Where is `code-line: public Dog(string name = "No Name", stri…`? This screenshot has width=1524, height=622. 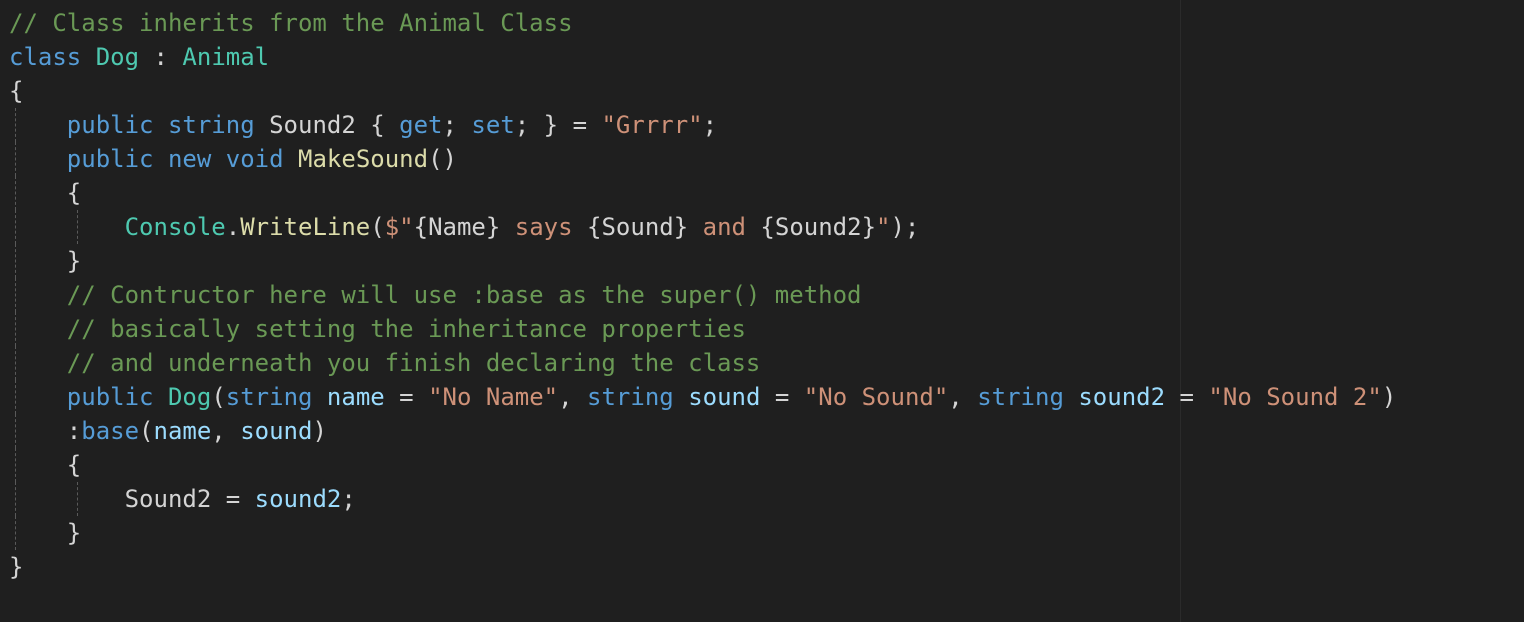 code-line: public Dog(string name = "No Name", stri… is located at coordinates (702, 397).